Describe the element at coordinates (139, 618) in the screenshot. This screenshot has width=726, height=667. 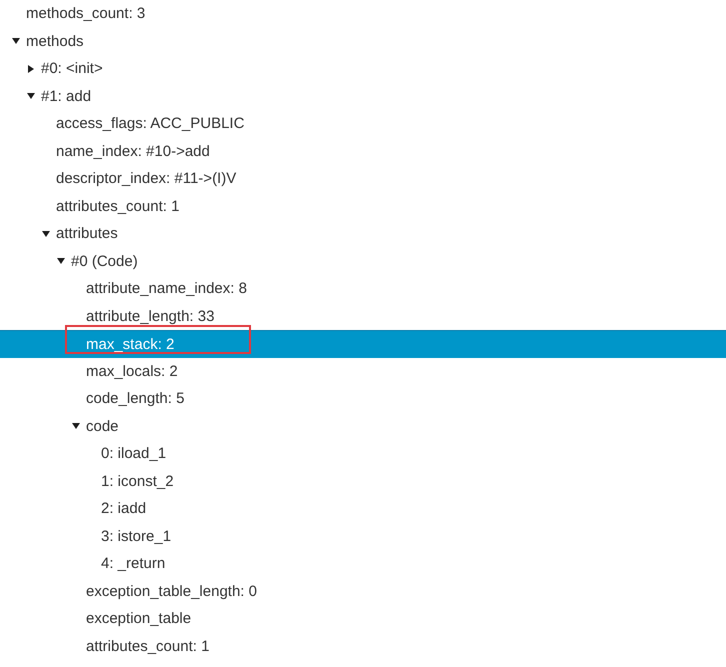
I see `tree-item: exception_table` at that location.